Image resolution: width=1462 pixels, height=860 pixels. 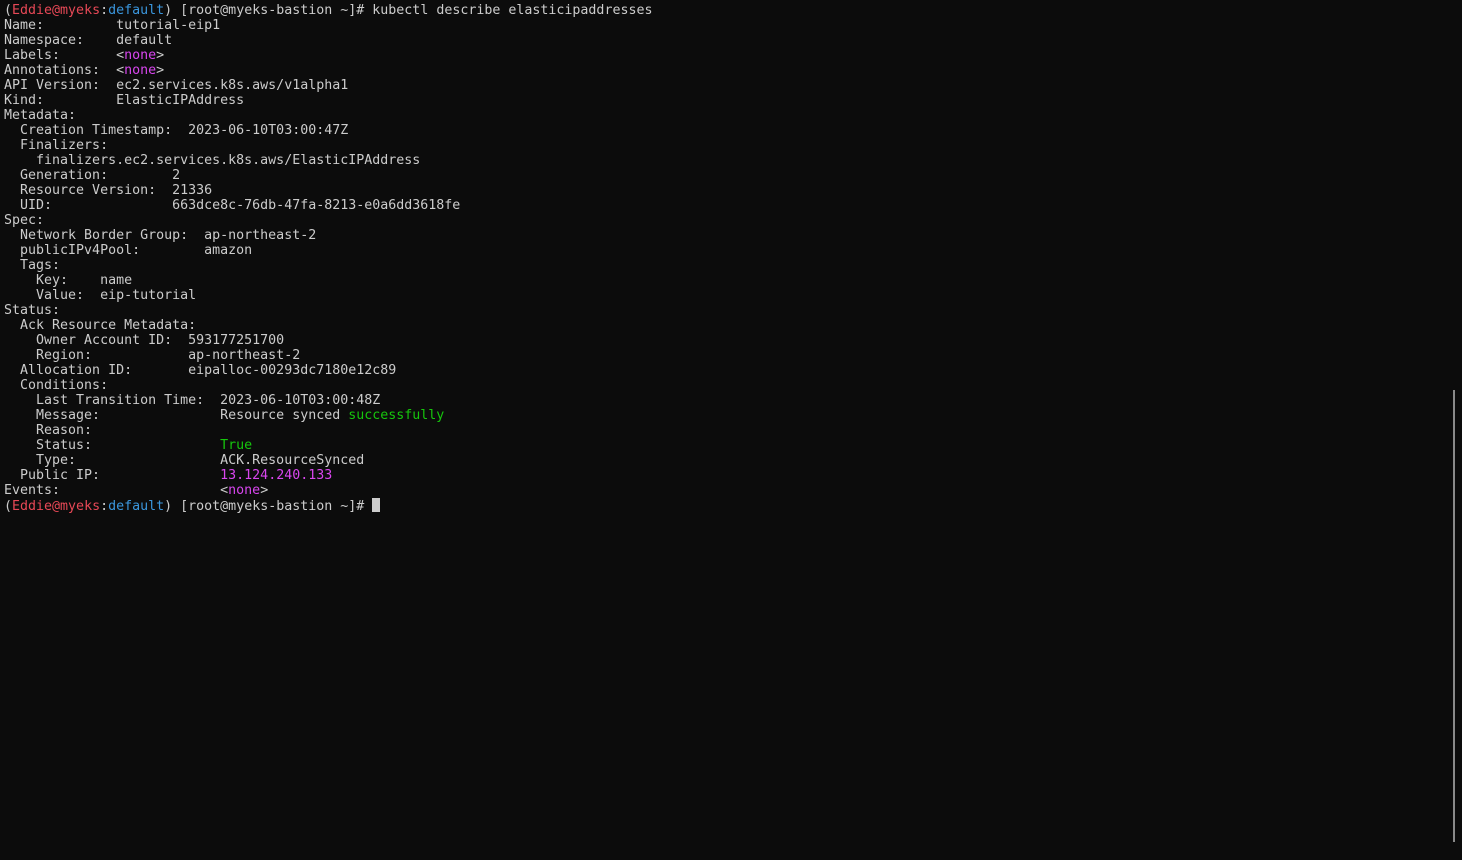 What do you see at coordinates (1454, 616) in the screenshot?
I see `scrollbar-thumb` at bounding box center [1454, 616].